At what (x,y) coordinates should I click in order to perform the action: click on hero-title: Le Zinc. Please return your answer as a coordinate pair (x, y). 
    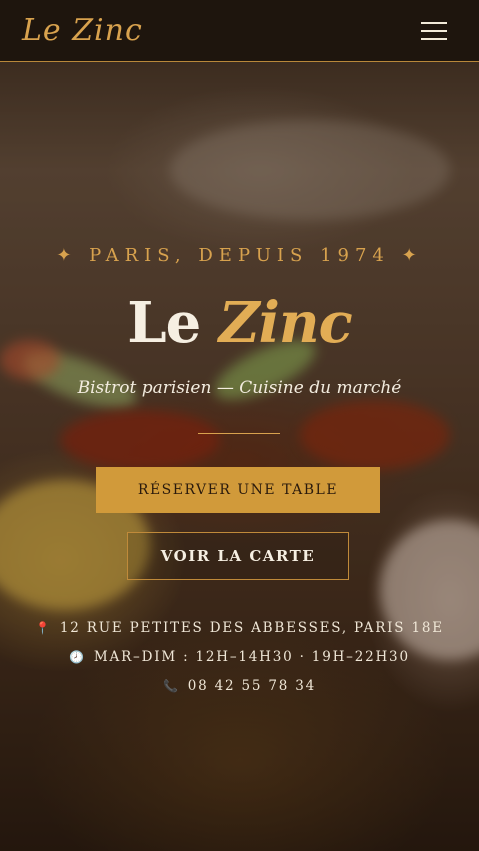
    Looking at the image, I should click on (239, 323).